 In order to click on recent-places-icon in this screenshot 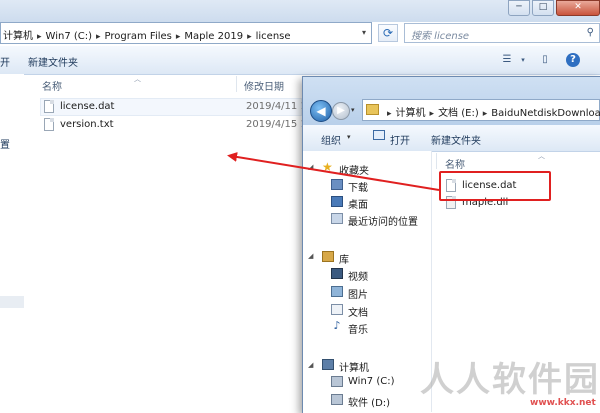, I will do `click(337, 218)`.